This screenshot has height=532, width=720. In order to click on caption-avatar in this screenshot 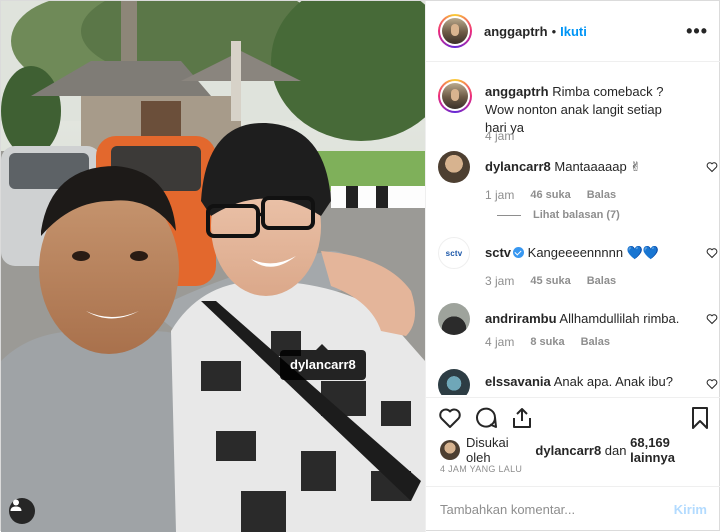, I will do `click(455, 96)`.